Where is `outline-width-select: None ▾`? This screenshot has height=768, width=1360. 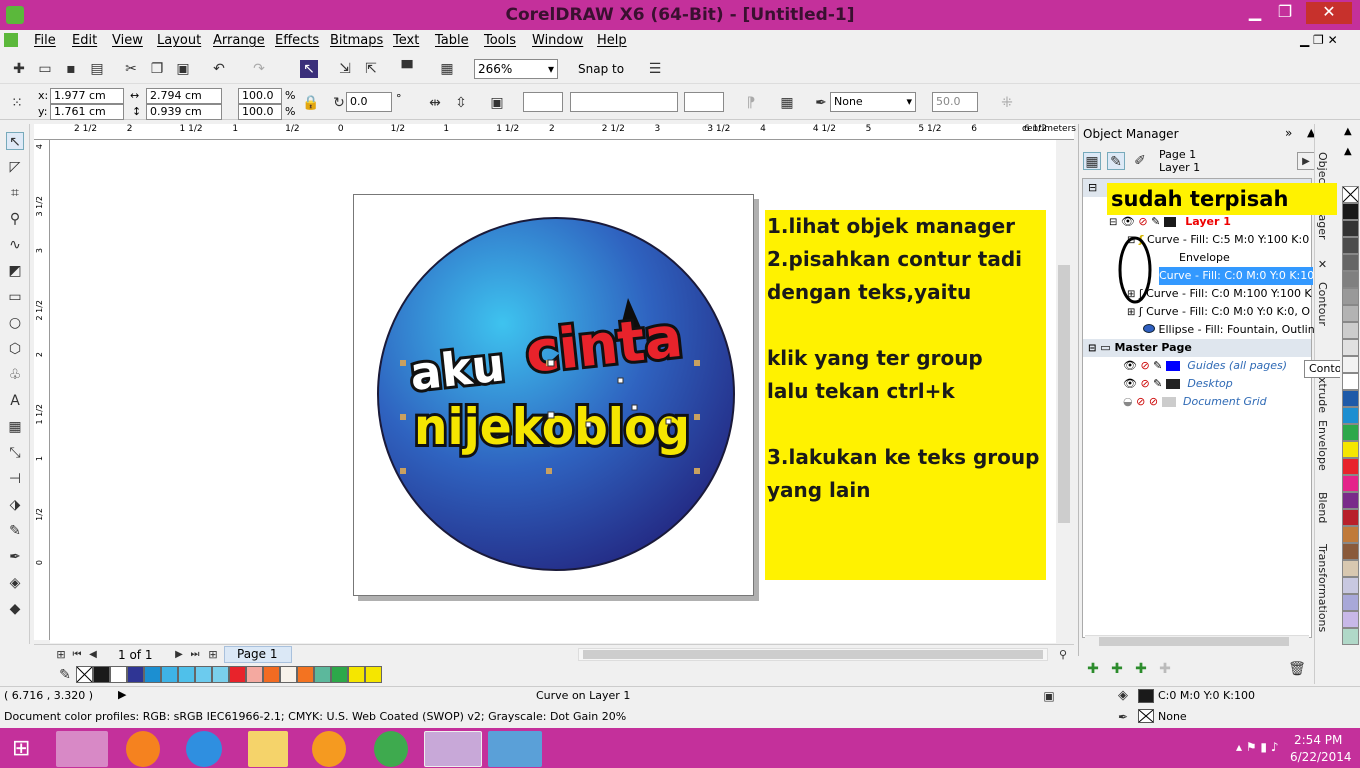 outline-width-select: None ▾ is located at coordinates (873, 102).